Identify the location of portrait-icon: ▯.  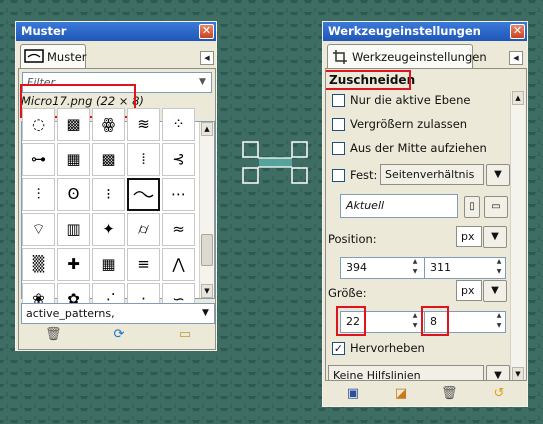
(472, 207).